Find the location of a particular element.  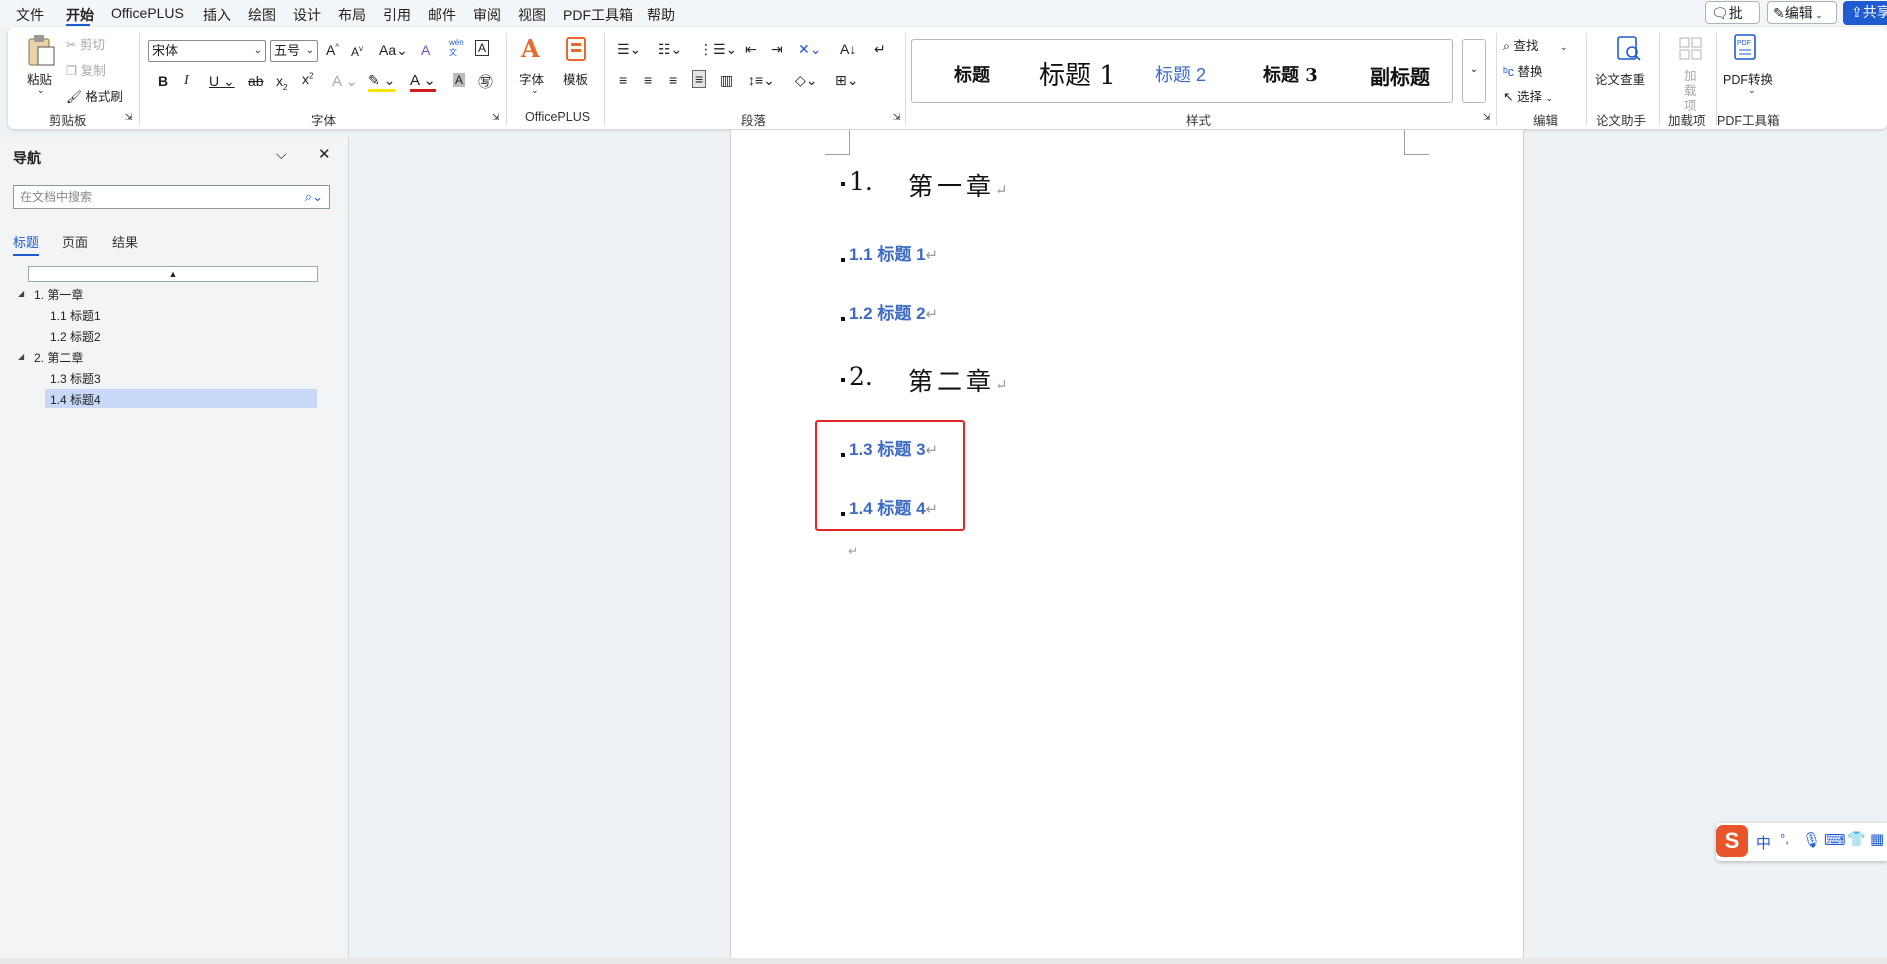

collapse-all-button: ▲ is located at coordinates (173, 274).